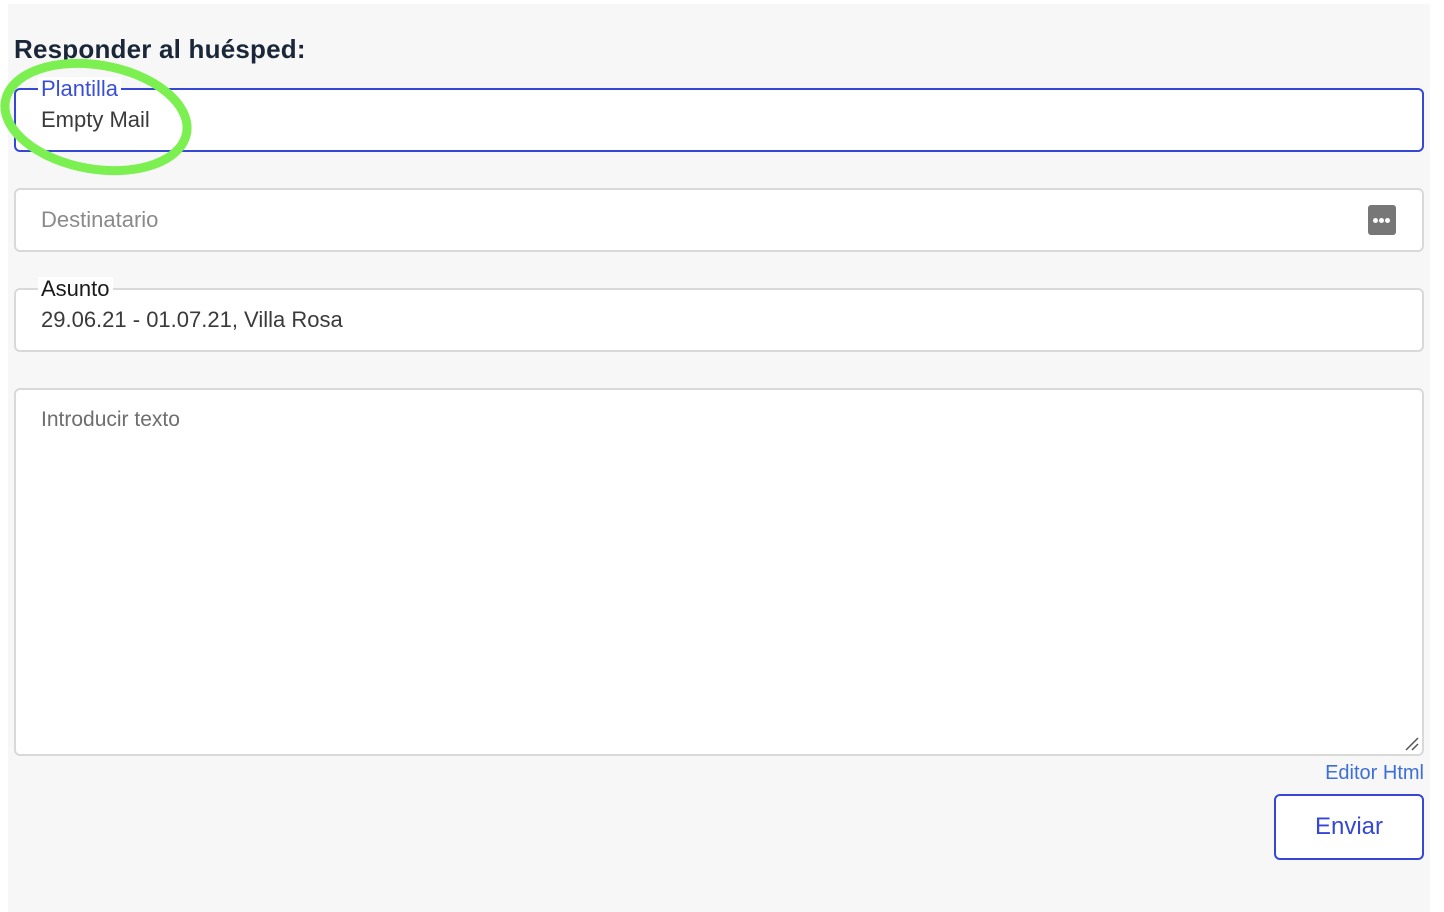 The height and width of the screenshot is (912, 1444). I want to click on send-button: Enviar, so click(1349, 827).